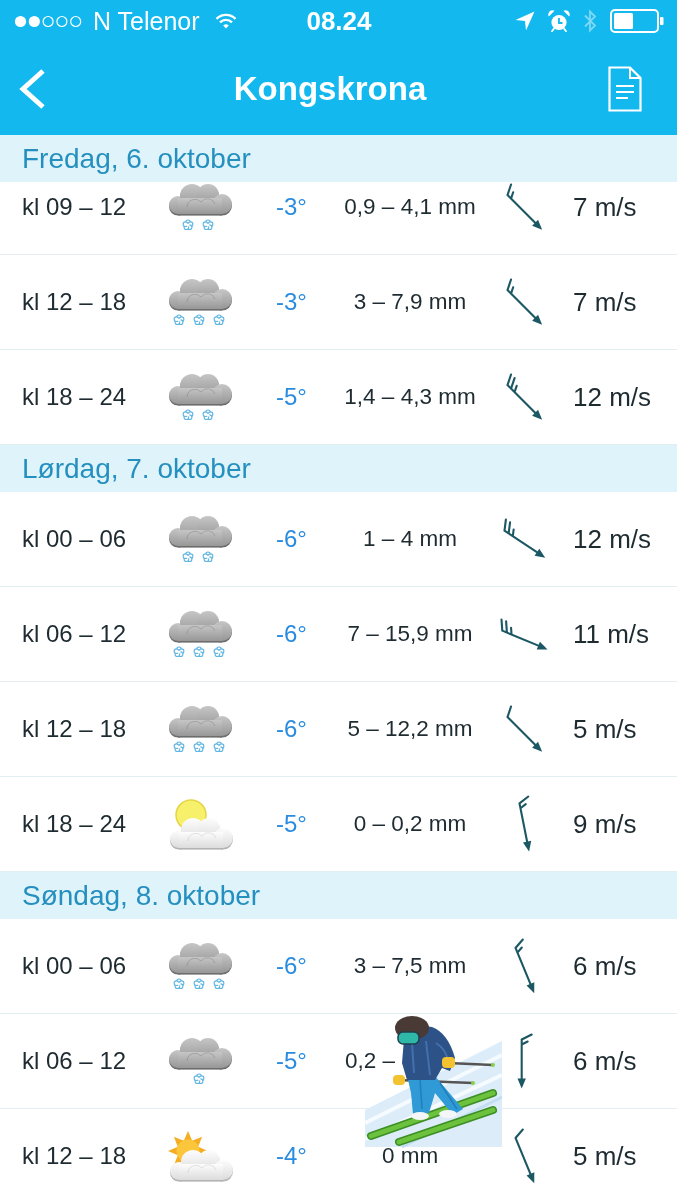 The height and width of the screenshot is (1200, 677). I want to click on precipitation: 0 – 0,2 mm, so click(410, 824).